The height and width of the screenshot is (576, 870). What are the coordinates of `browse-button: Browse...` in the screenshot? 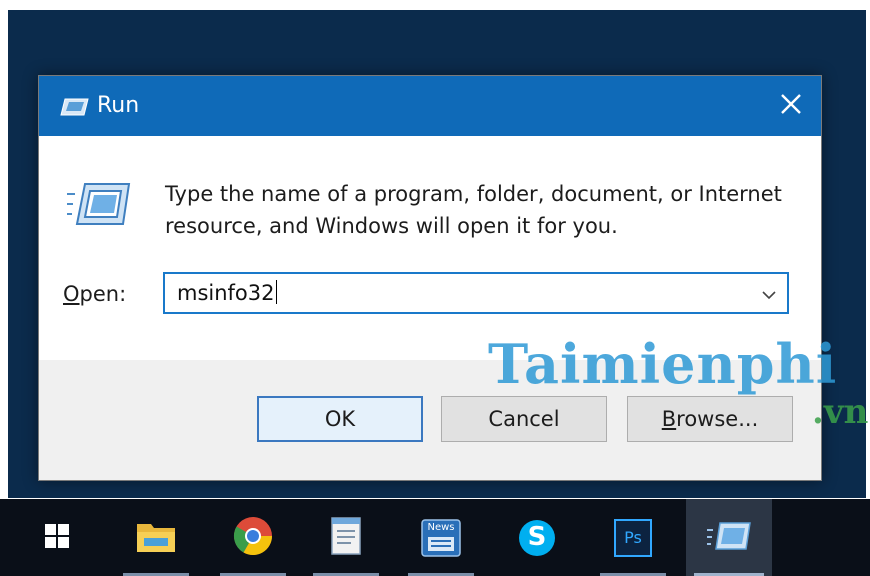 It's located at (710, 419).